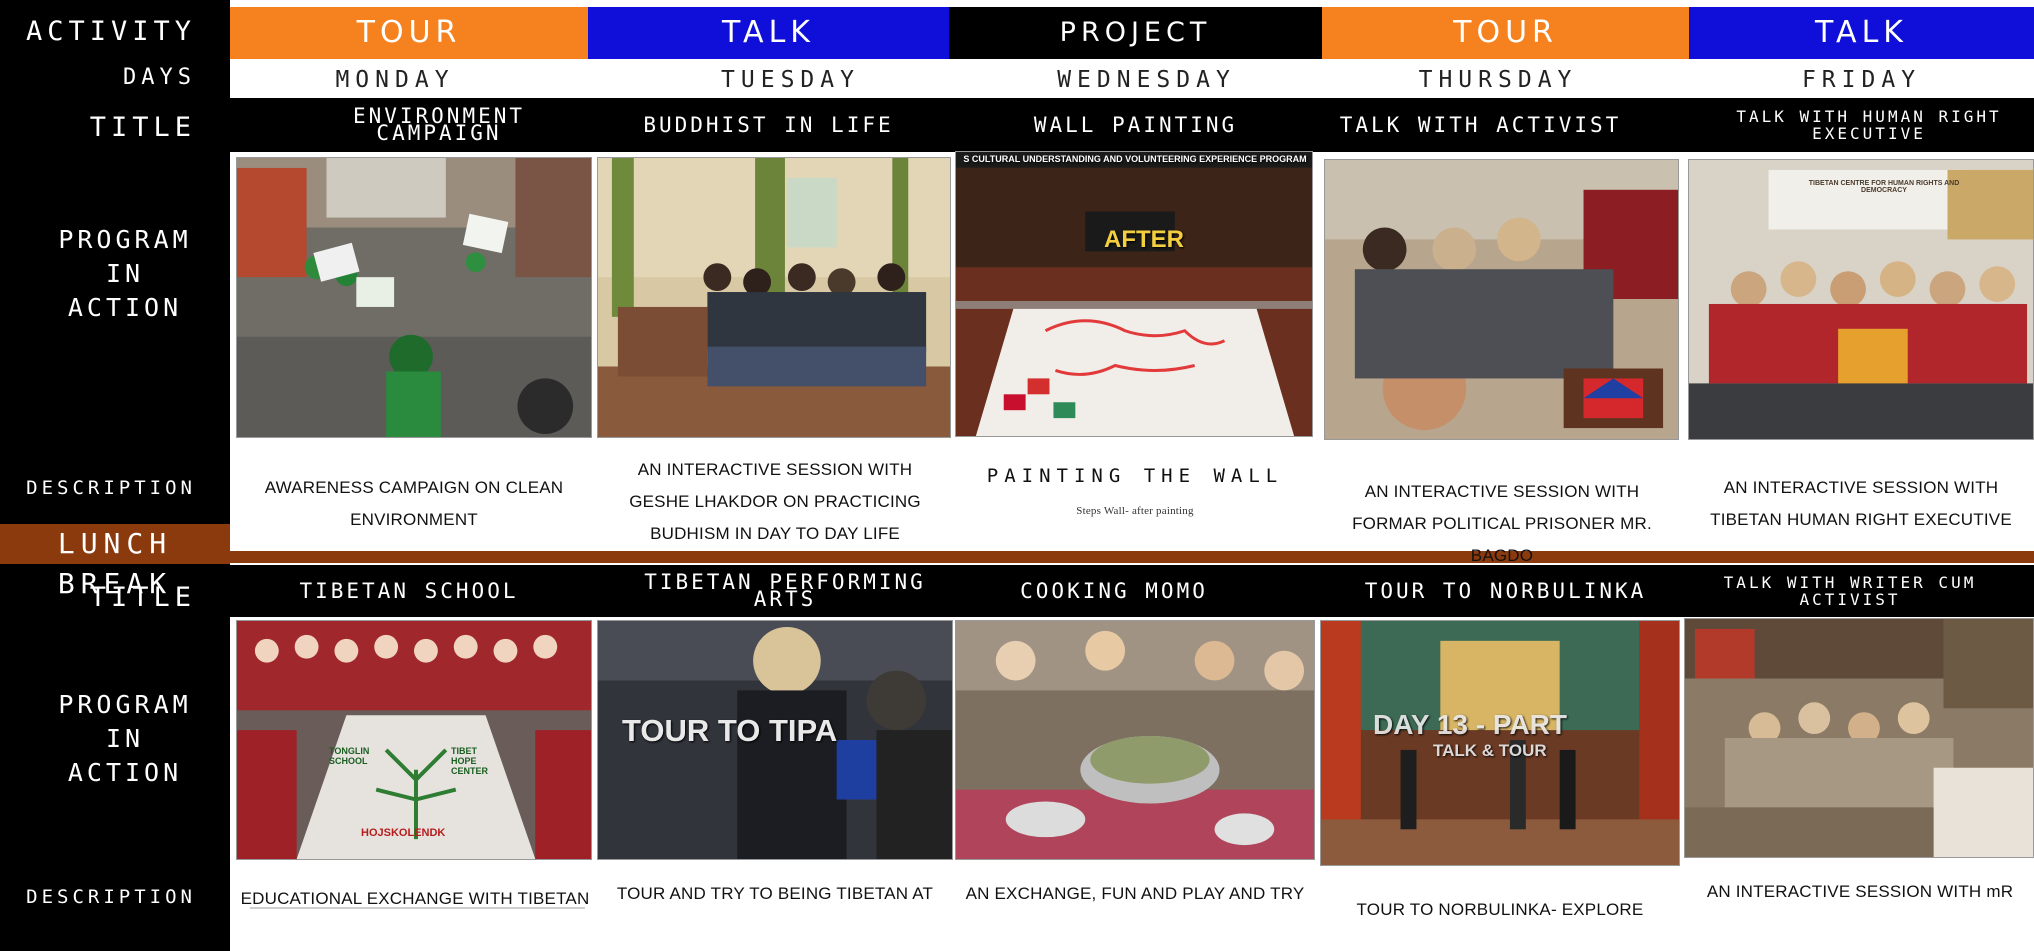 Image resolution: width=2034 pixels, height=951 pixels. What do you see at coordinates (395, 80) in the screenshot?
I see `day-monday: MONDAY` at bounding box center [395, 80].